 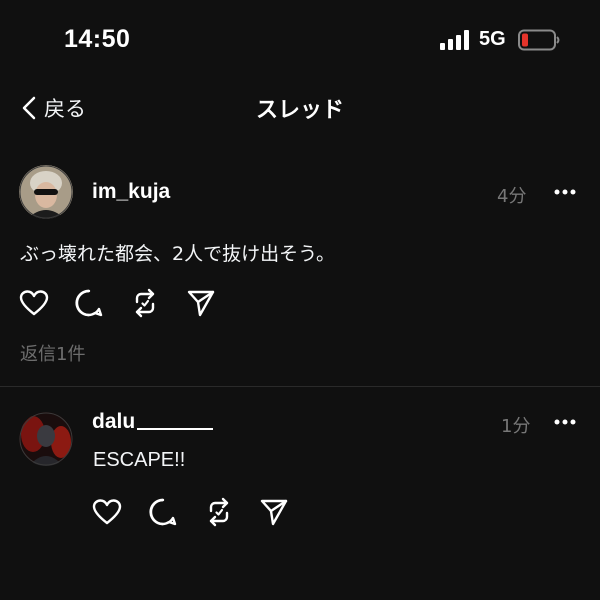 I want to click on post-time: 1分, so click(x=516, y=426).